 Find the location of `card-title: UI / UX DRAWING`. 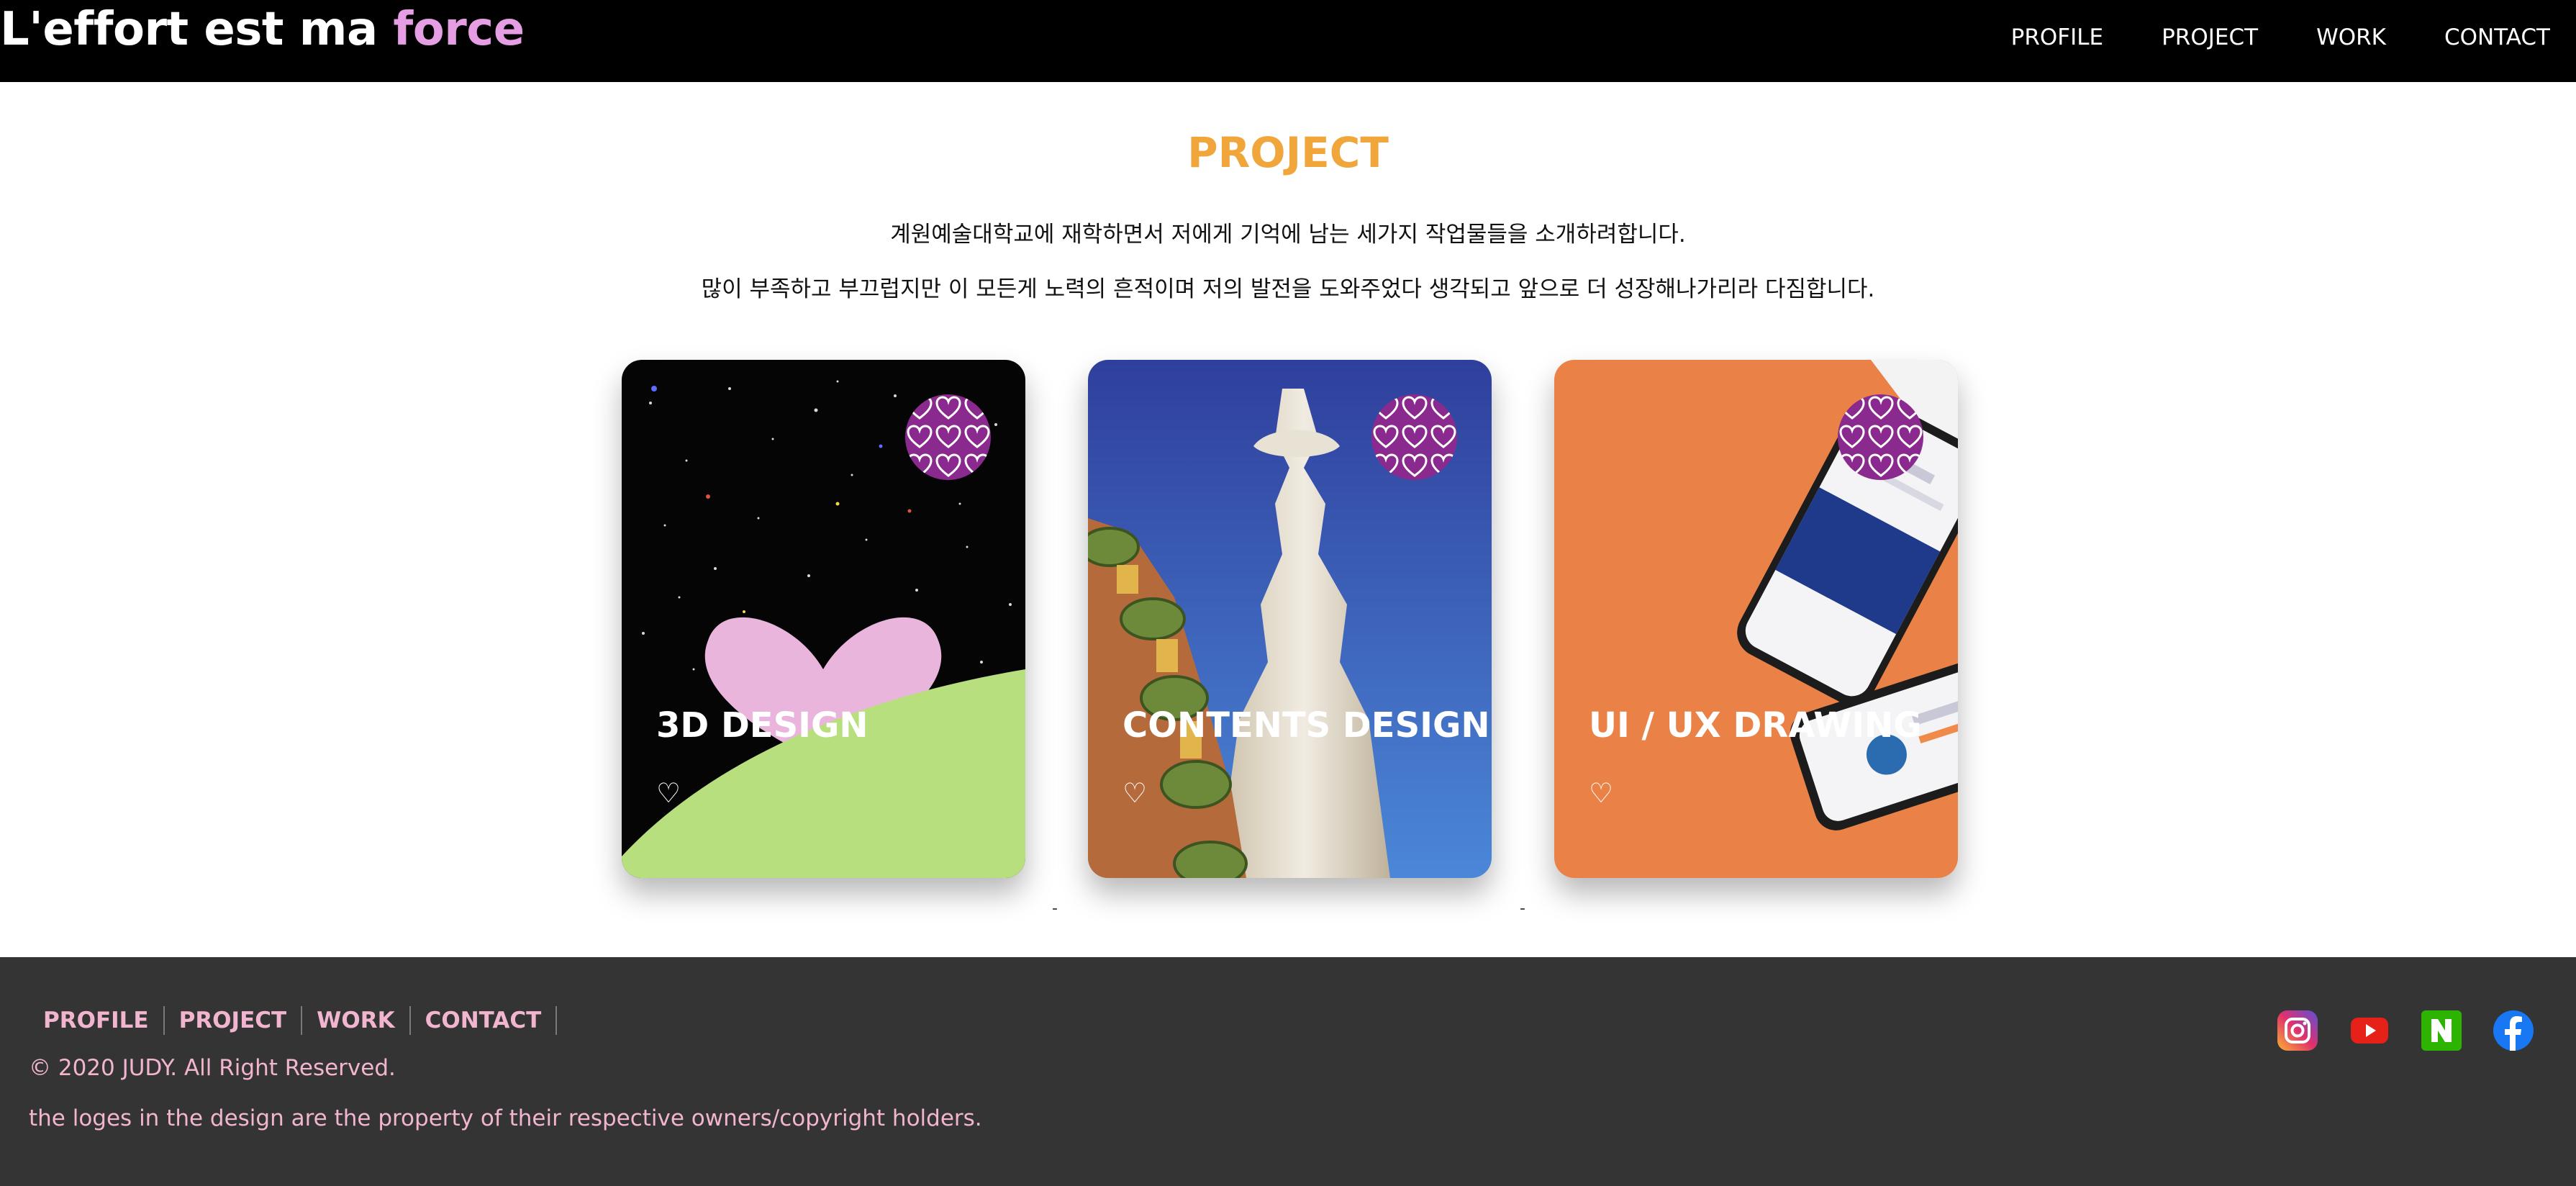

card-title: UI / UX DRAWING is located at coordinates (1755, 725).